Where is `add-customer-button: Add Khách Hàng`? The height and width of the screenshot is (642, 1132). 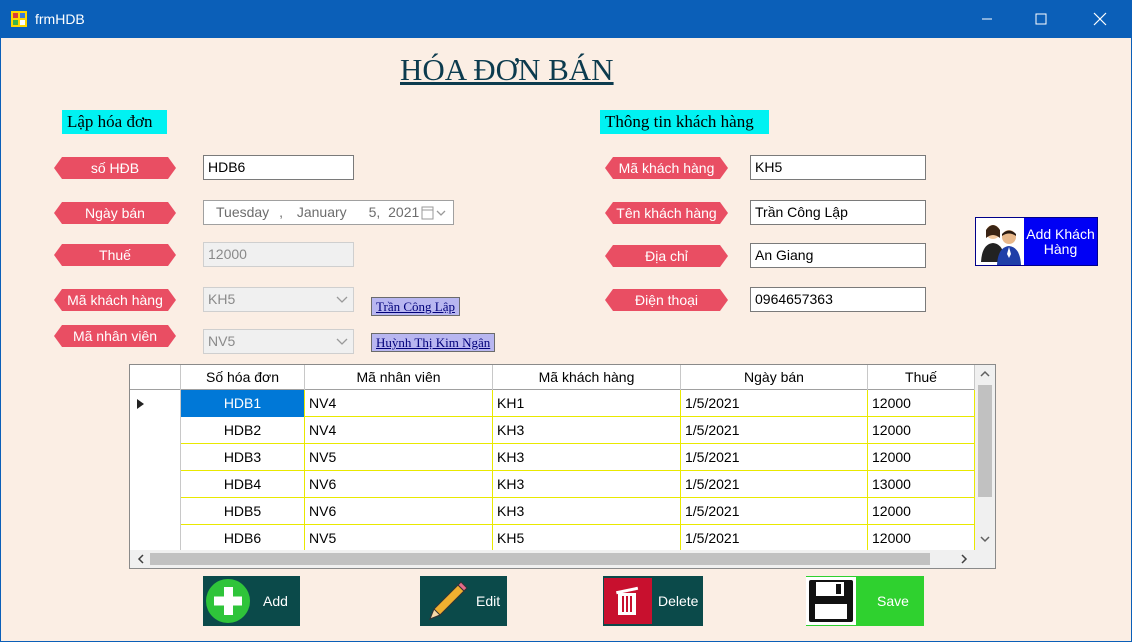
add-customer-button: Add Khách Hàng is located at coordinates (1036, 241).